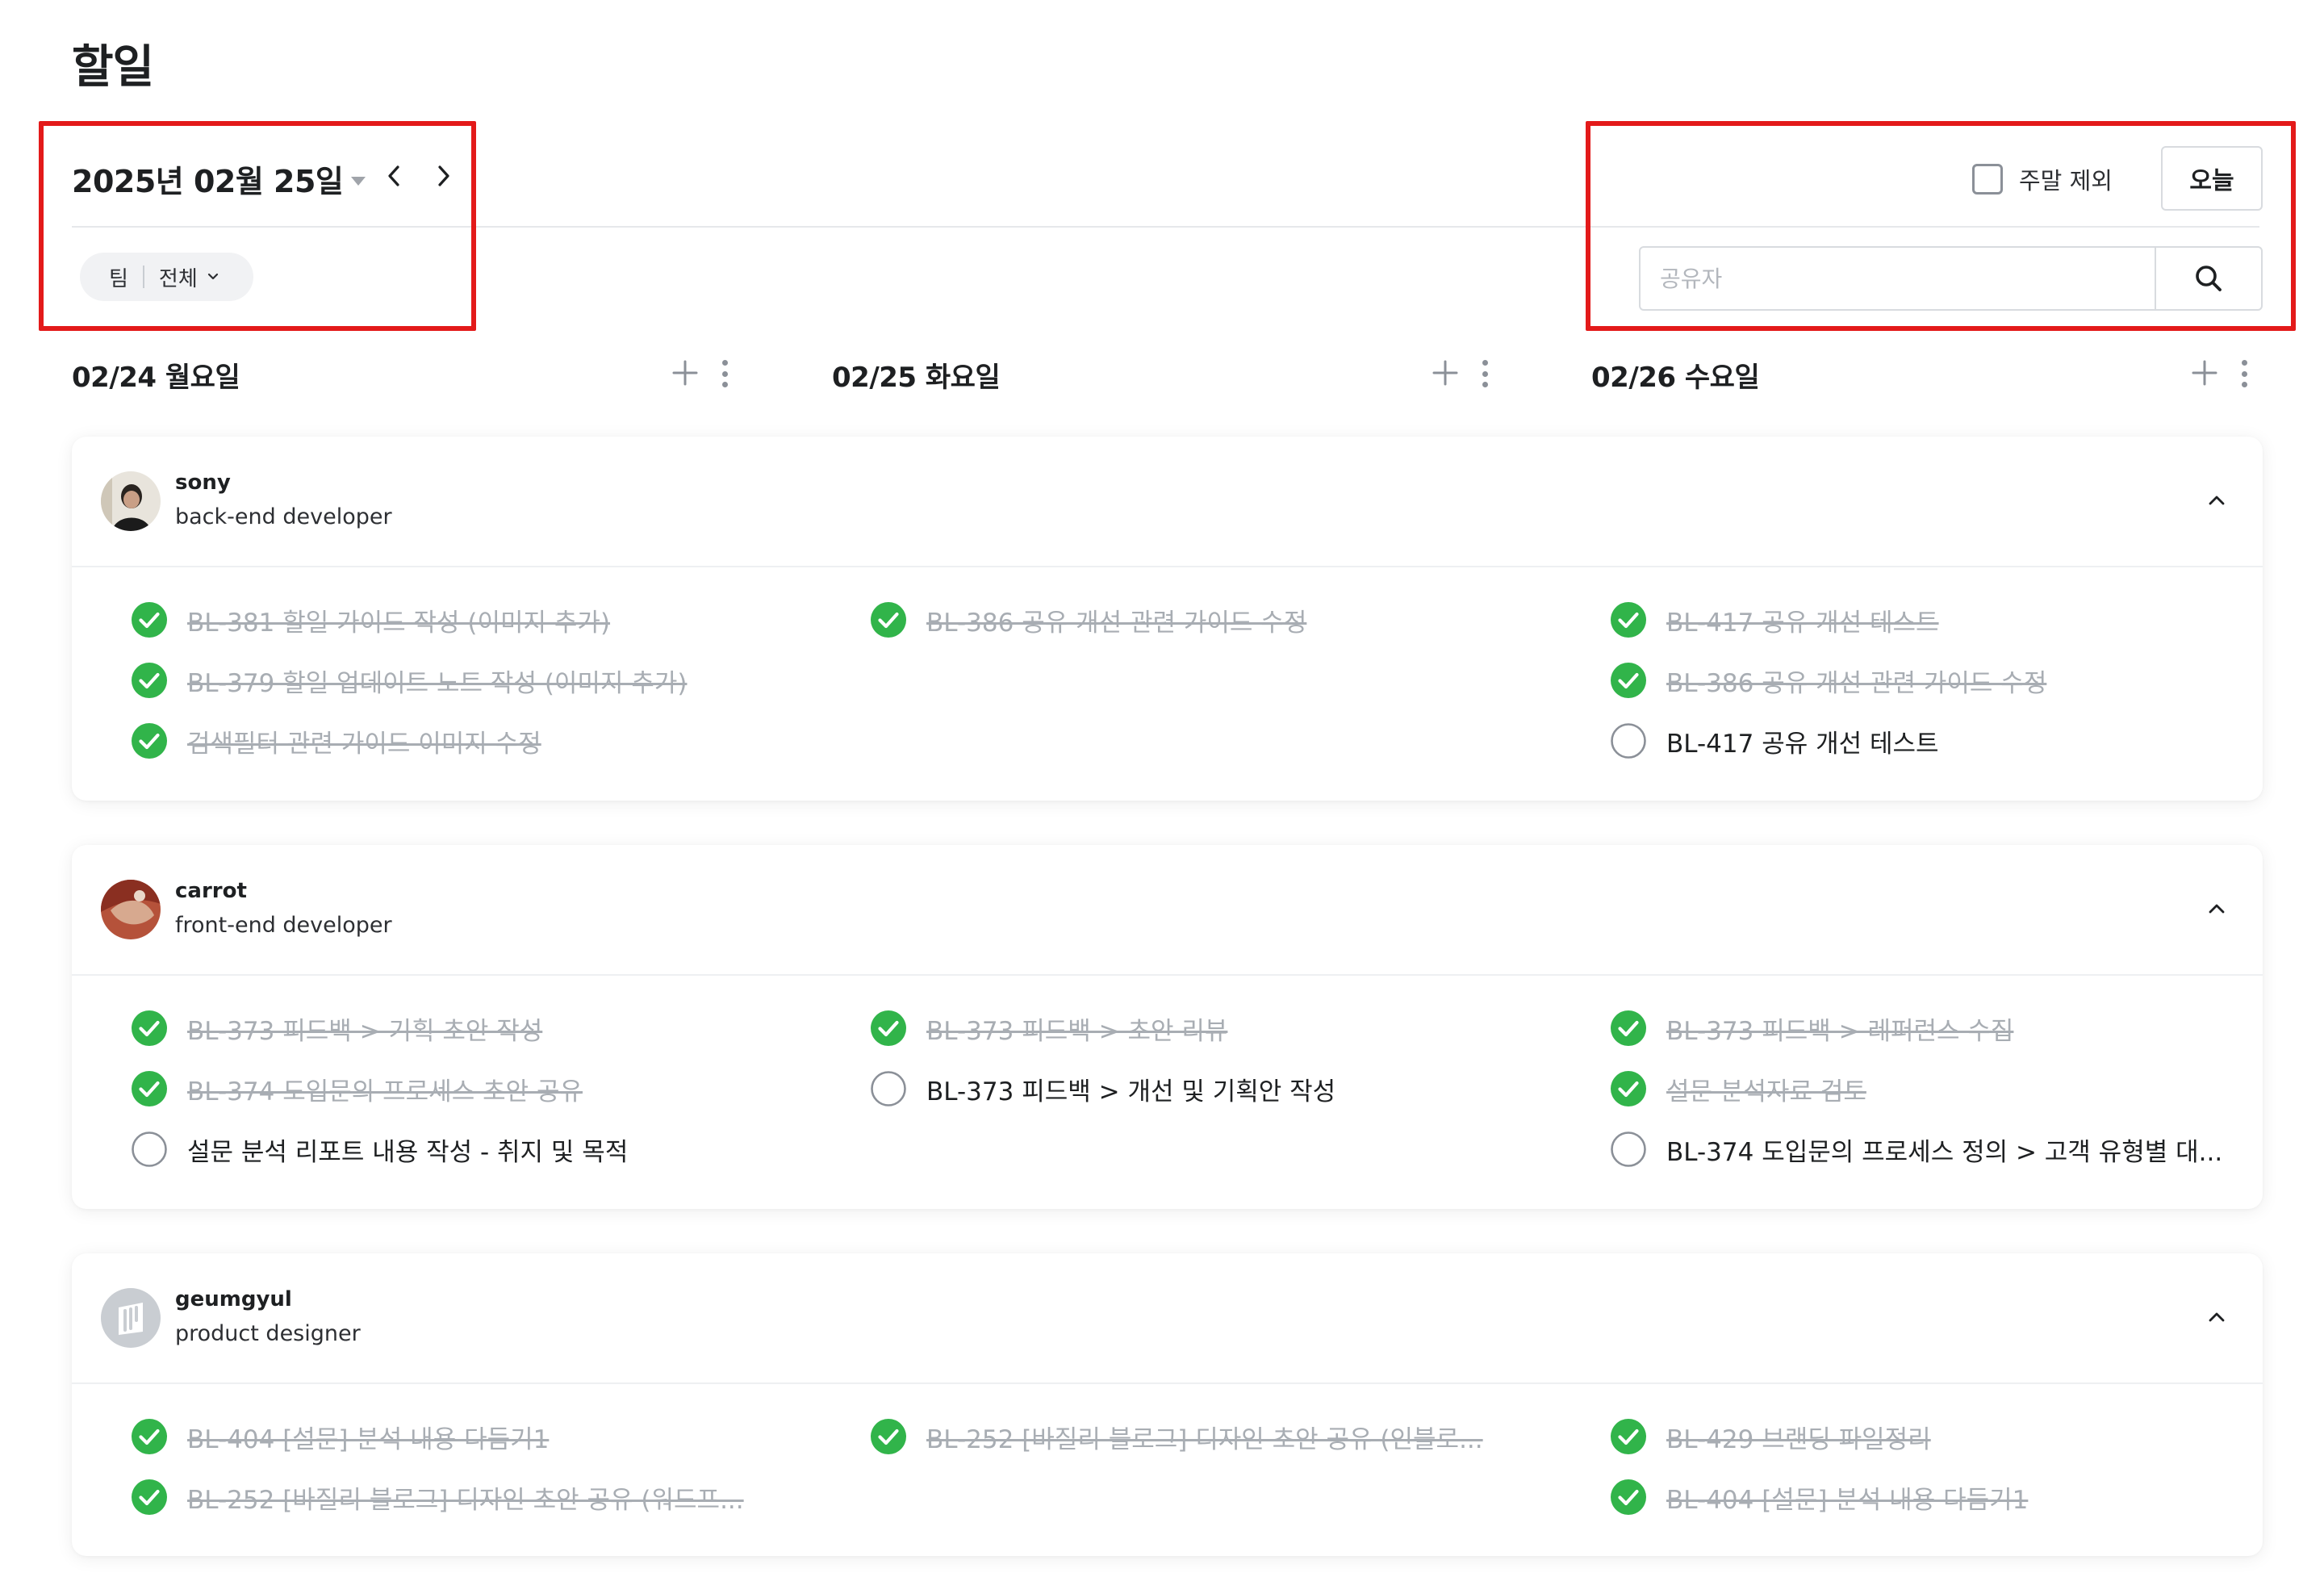 The image size is (2324, 1577). What do you see at coordinates (1766, 1091) in the screenshot?
I see `task-text: 설문 분석자료 검토` at bounding box center [1766, 1091].